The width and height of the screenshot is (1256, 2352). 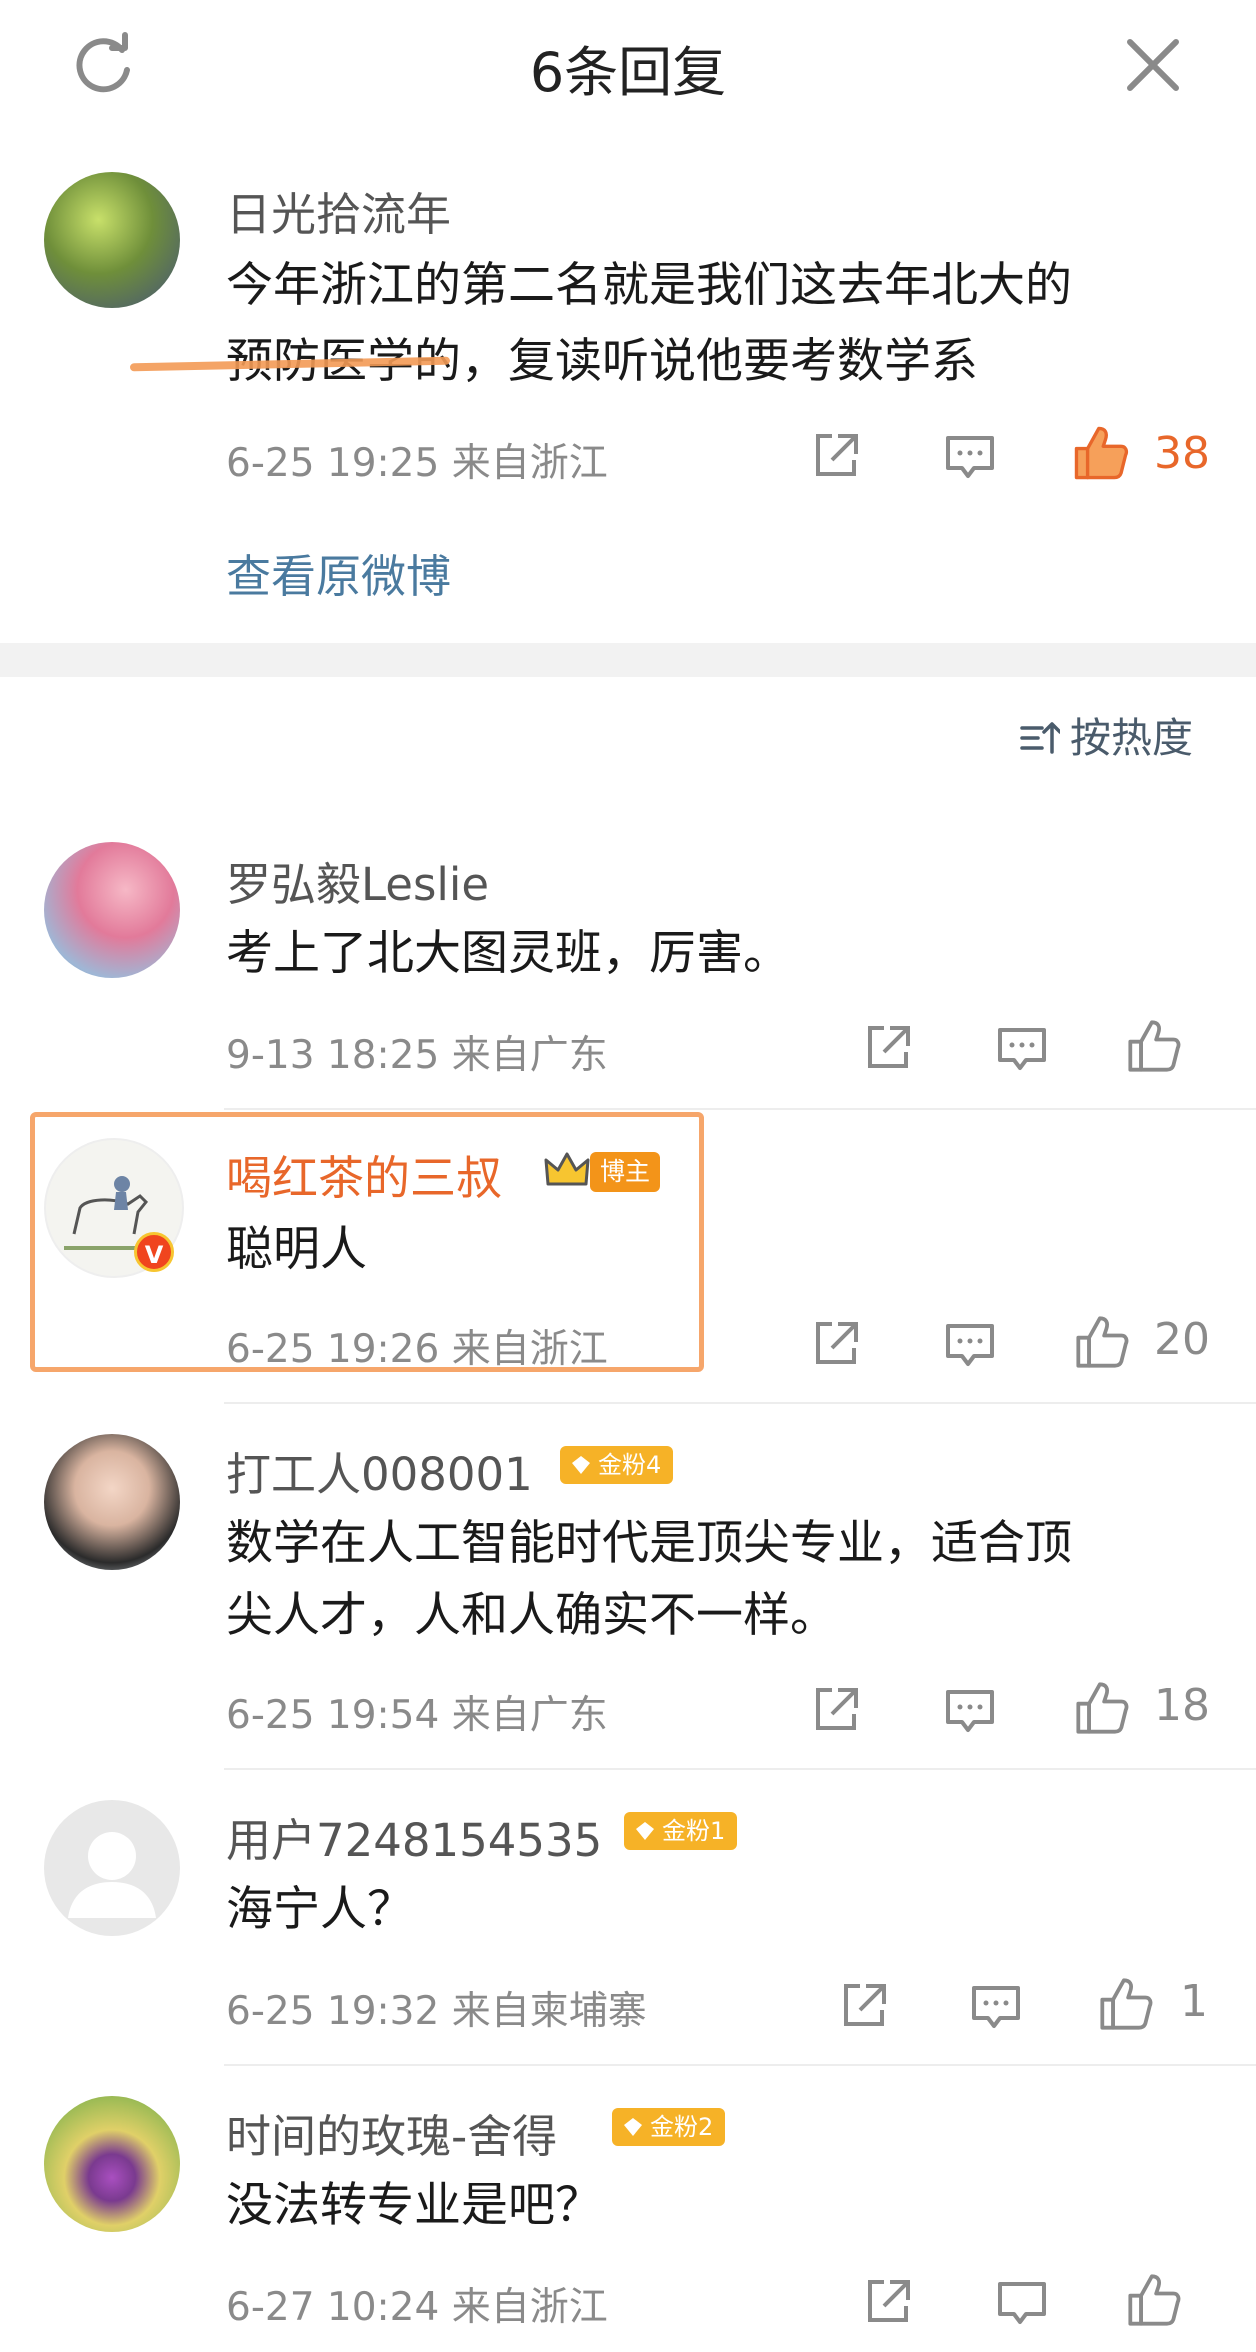 I want to click on verified-badge: V, so click(x=154, y=1252).